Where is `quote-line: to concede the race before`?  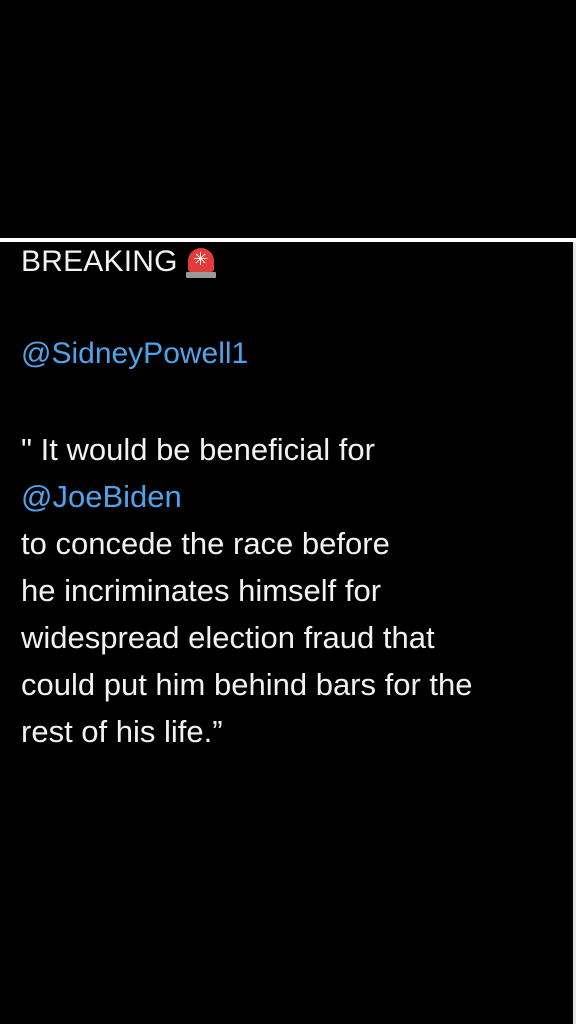
quote-line: to concede the race before is located at coordinates (205, 543).